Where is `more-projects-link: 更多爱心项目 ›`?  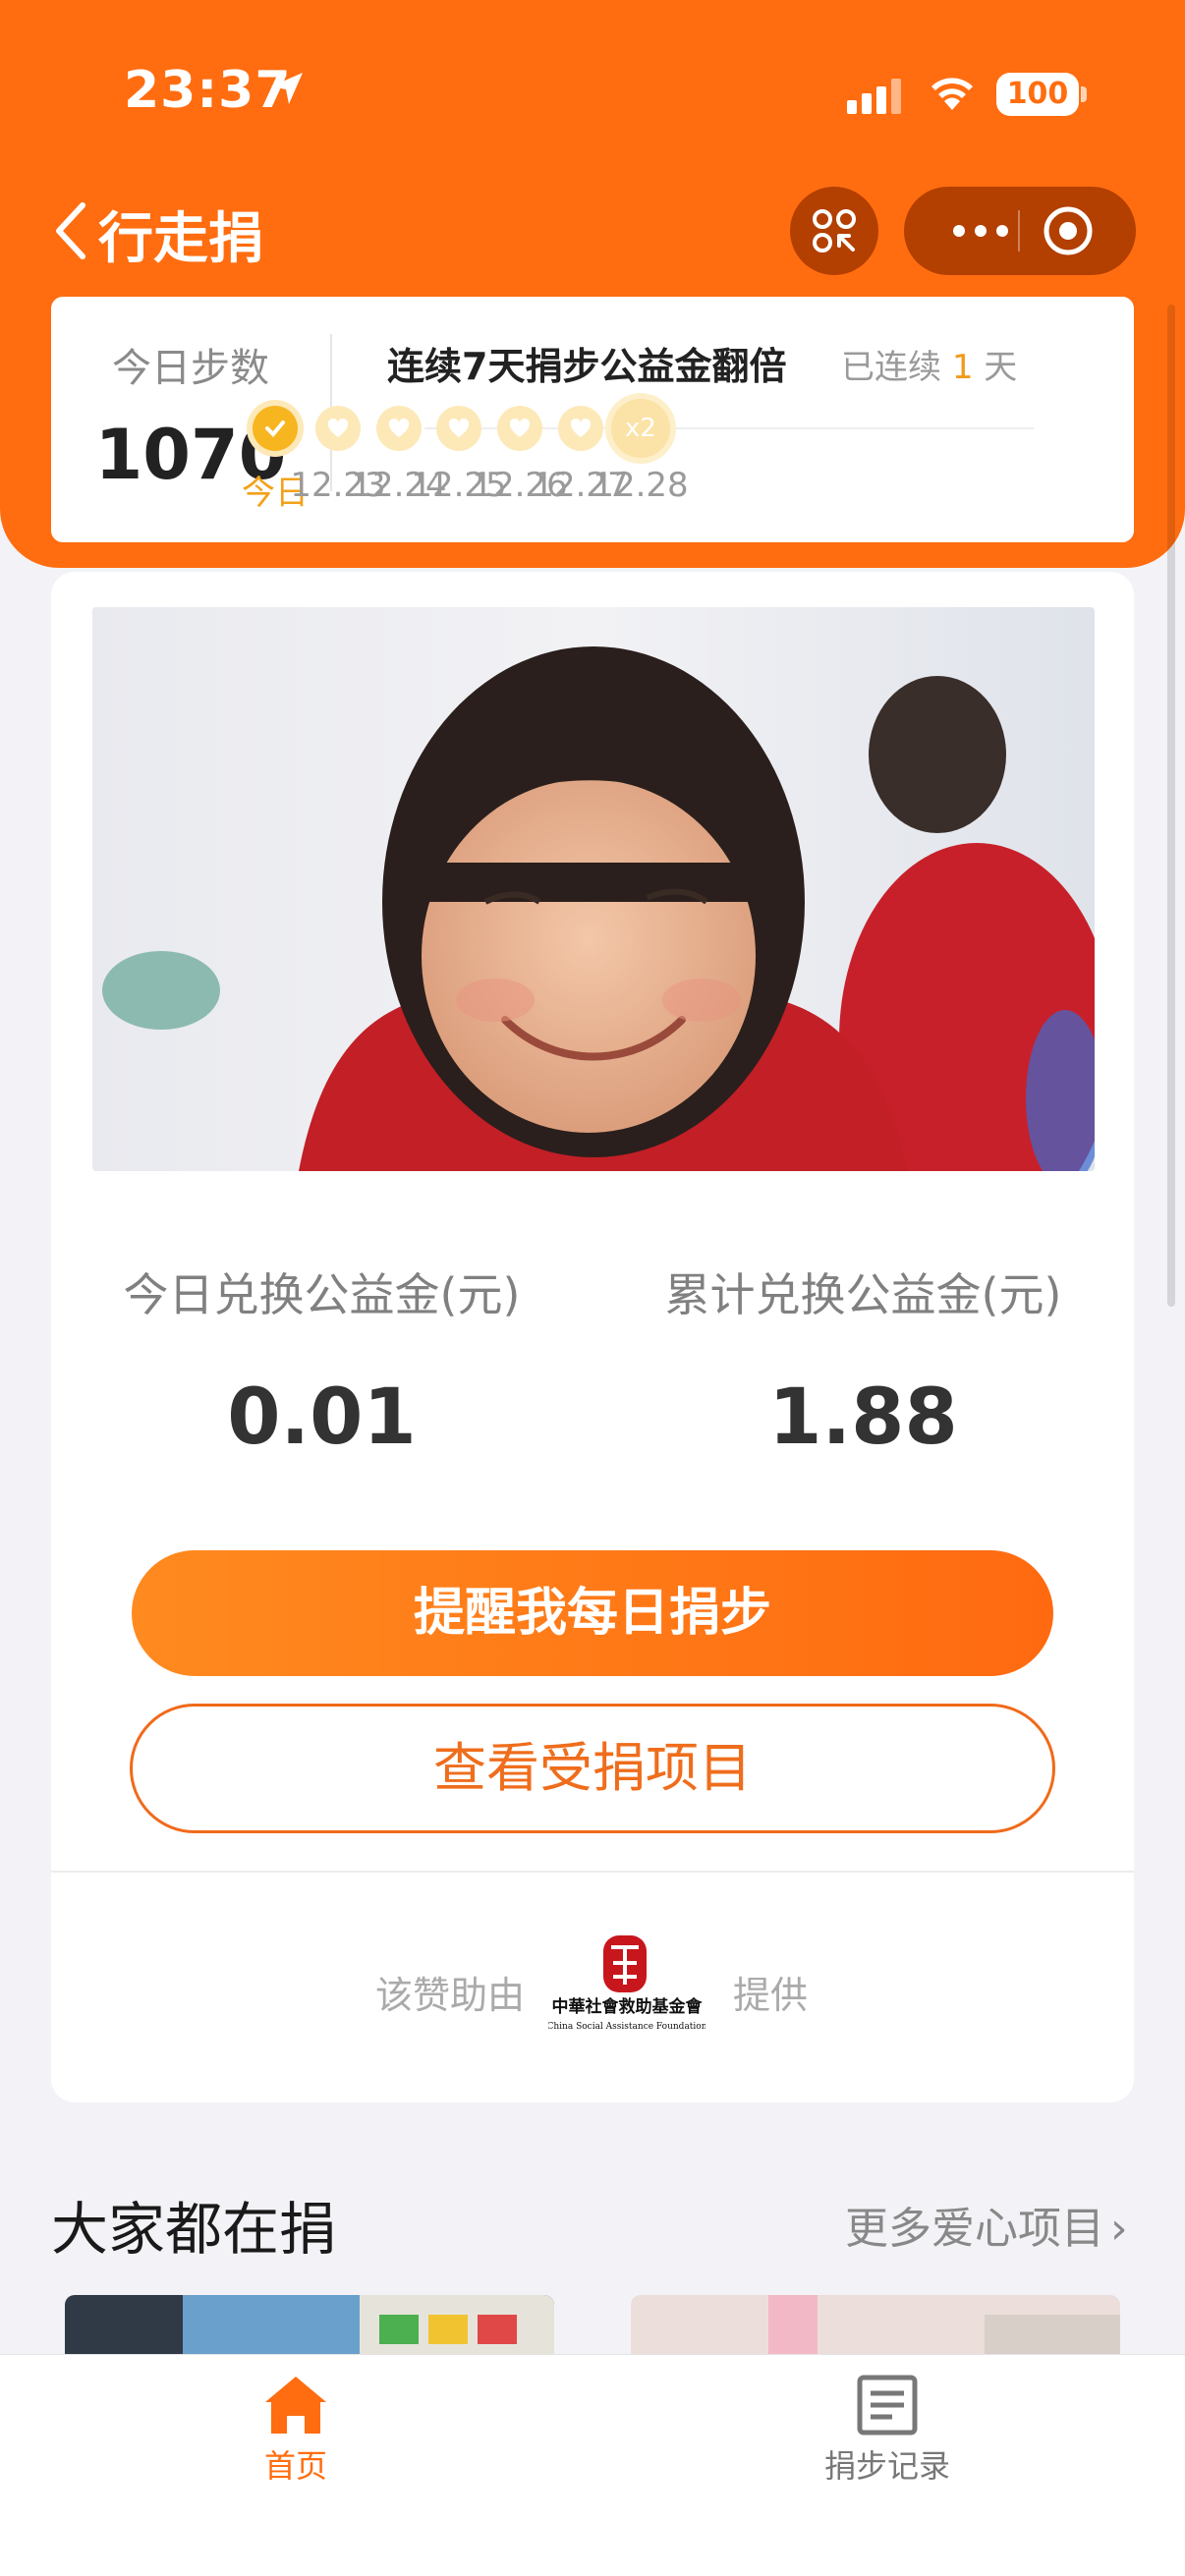
more-projects-link: 更多爱心项目 › is located at coordinates (987, 2224).